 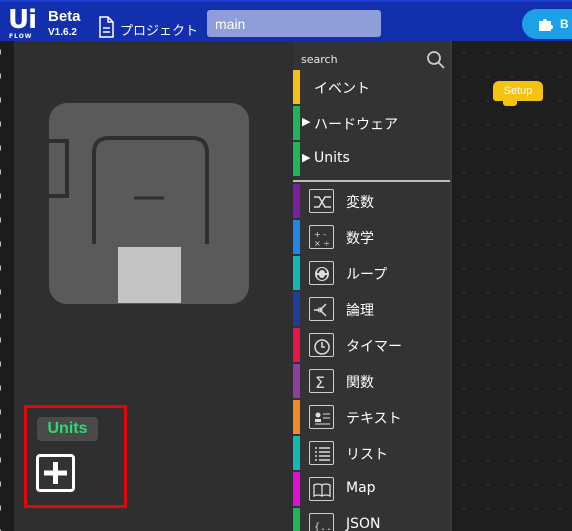 I want to click on category-label: 論理, so click(x=360, y=311).